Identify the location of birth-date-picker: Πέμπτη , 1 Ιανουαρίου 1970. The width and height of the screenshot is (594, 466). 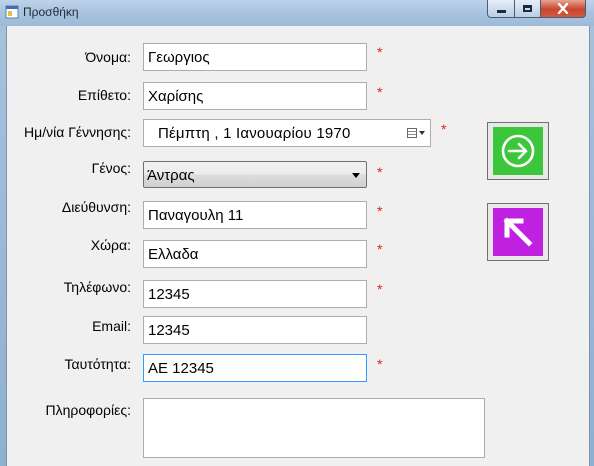
(287, 133).